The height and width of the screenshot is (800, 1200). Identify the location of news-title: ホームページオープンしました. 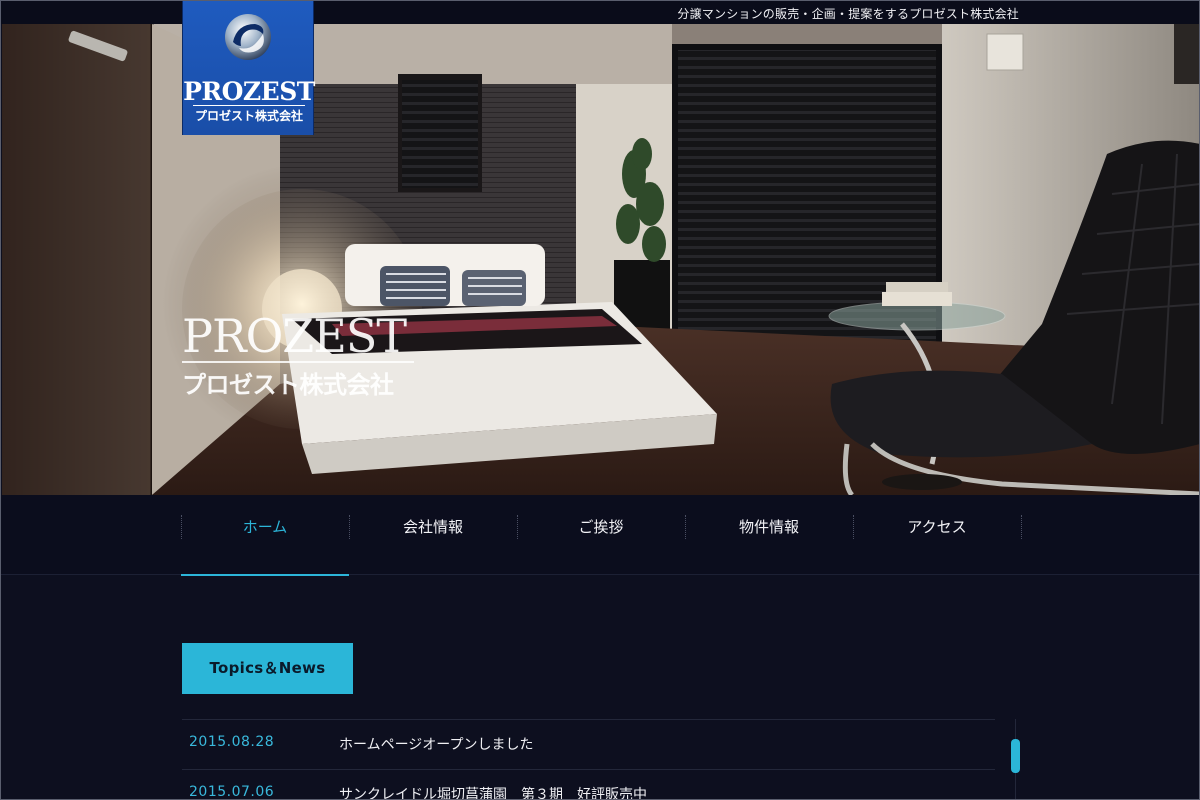
(436, 744).